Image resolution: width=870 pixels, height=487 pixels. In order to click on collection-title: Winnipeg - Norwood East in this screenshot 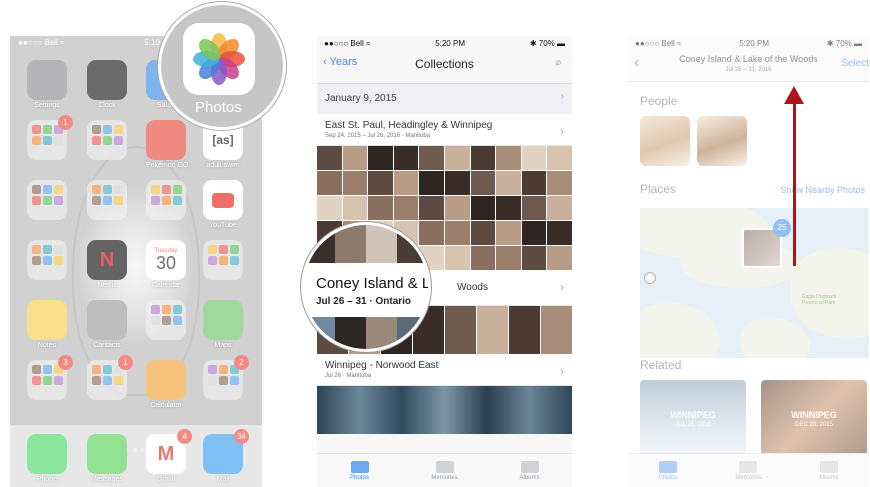, I will do `click(382, 365)`.